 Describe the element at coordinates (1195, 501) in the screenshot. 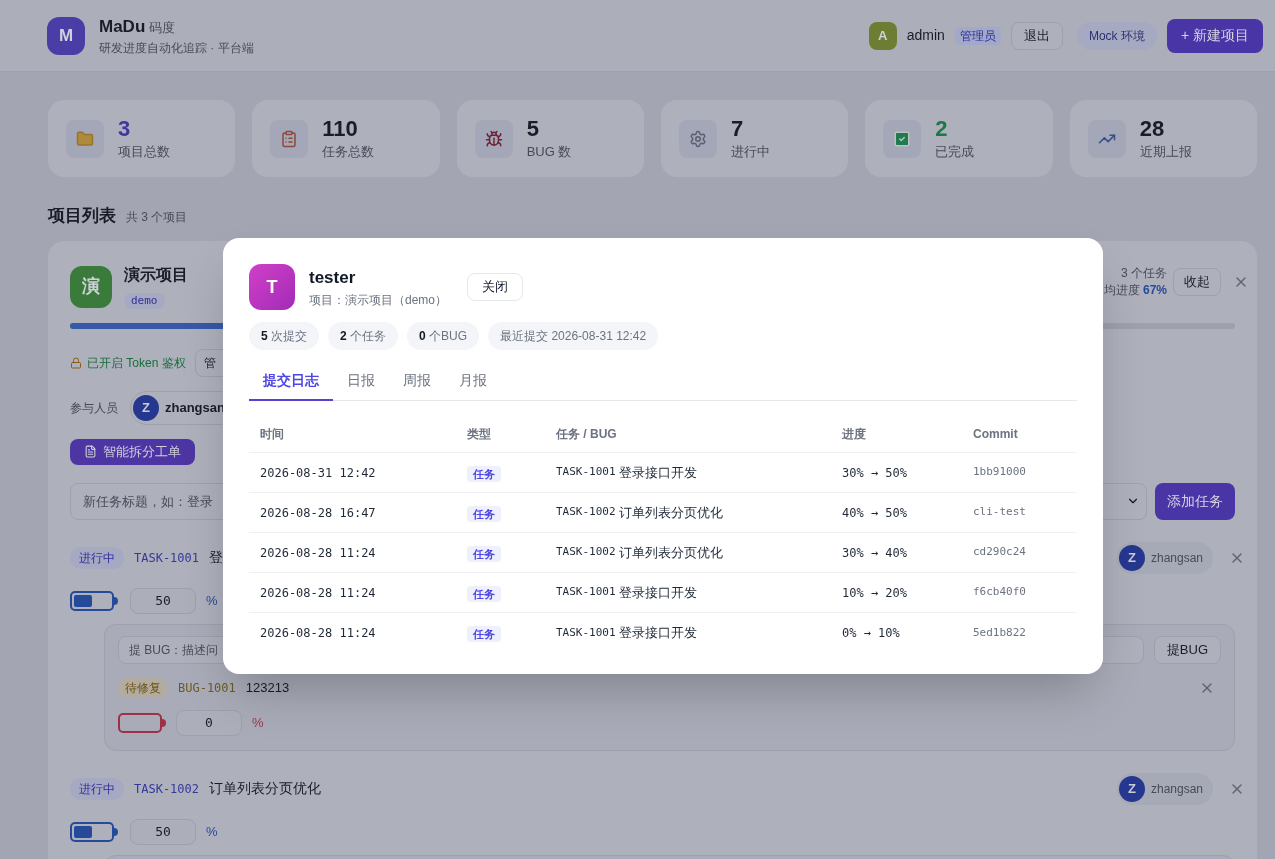

I see `add-task-button: 添加任务` at that location.